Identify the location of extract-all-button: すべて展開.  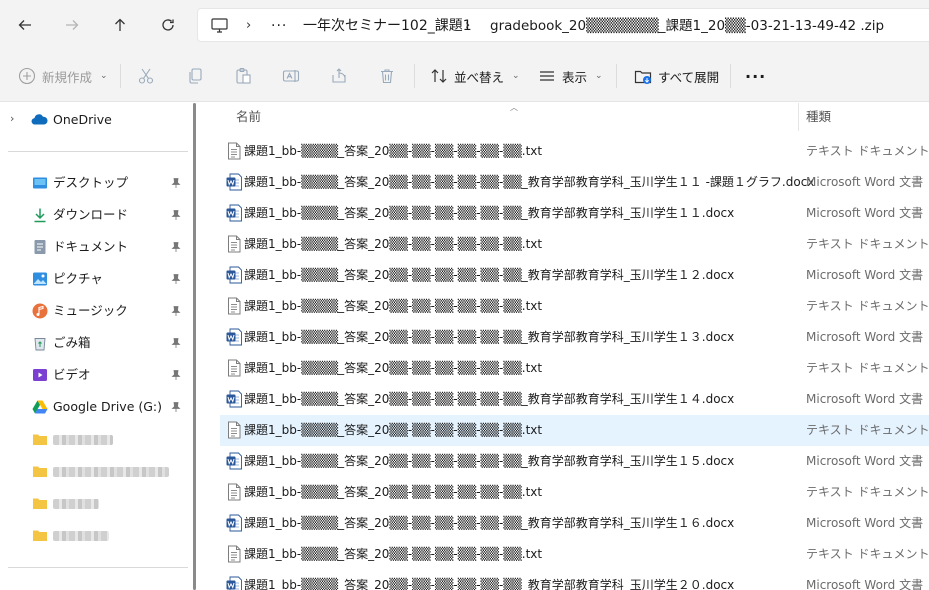
(676, 76).